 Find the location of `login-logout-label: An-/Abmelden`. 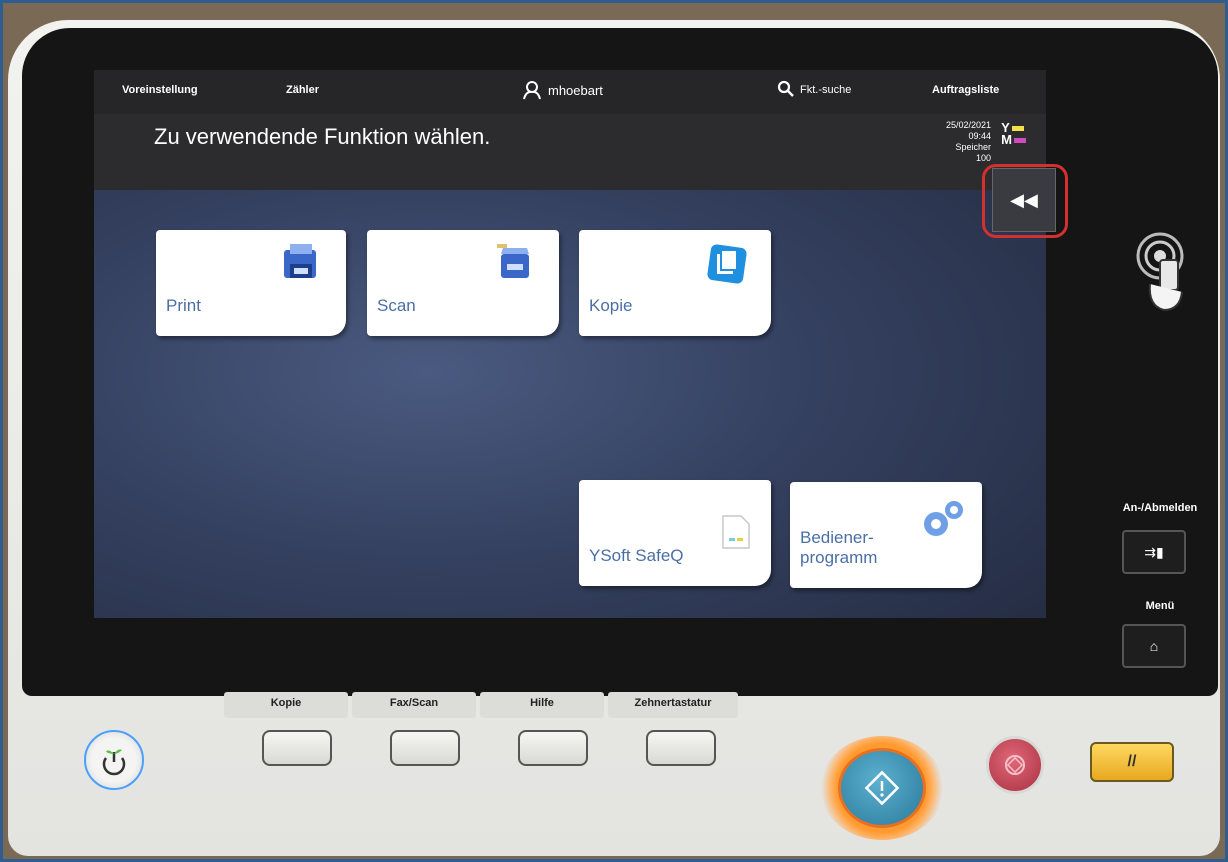

login-logout-label: An-/Abmelden is located at coordinates (1160, 508).